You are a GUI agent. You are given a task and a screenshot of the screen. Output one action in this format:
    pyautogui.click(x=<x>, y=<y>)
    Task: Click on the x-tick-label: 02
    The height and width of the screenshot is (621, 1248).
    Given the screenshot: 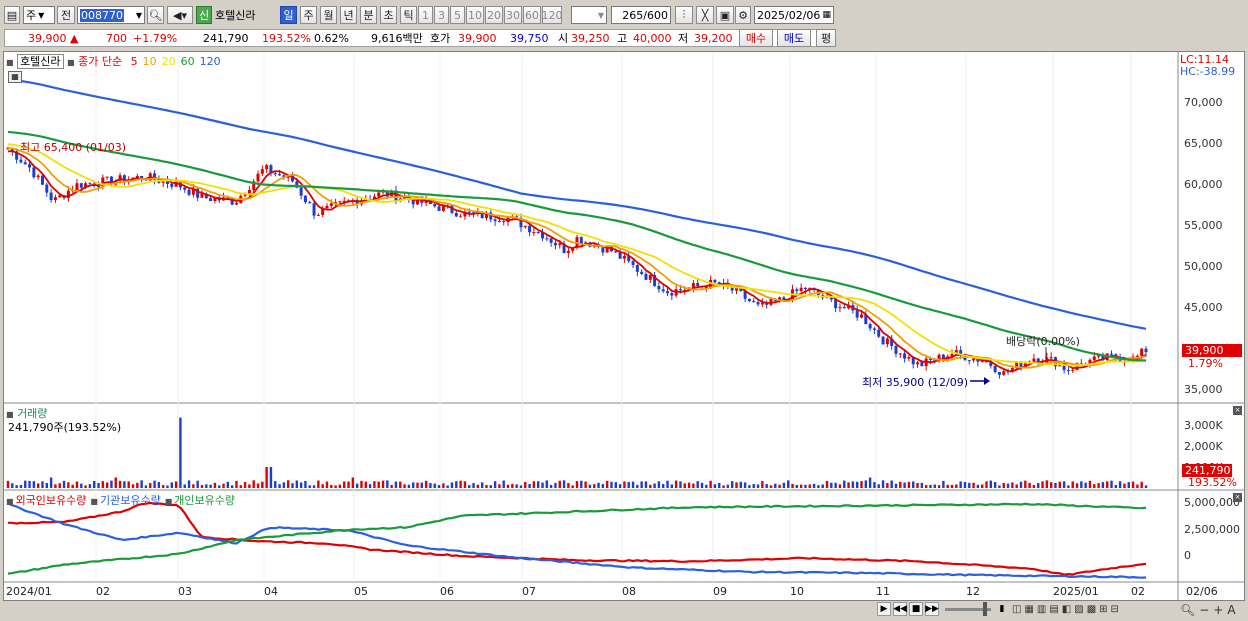 What is the action you would take?
    pyautogui.click(x=1138, y=591)
    